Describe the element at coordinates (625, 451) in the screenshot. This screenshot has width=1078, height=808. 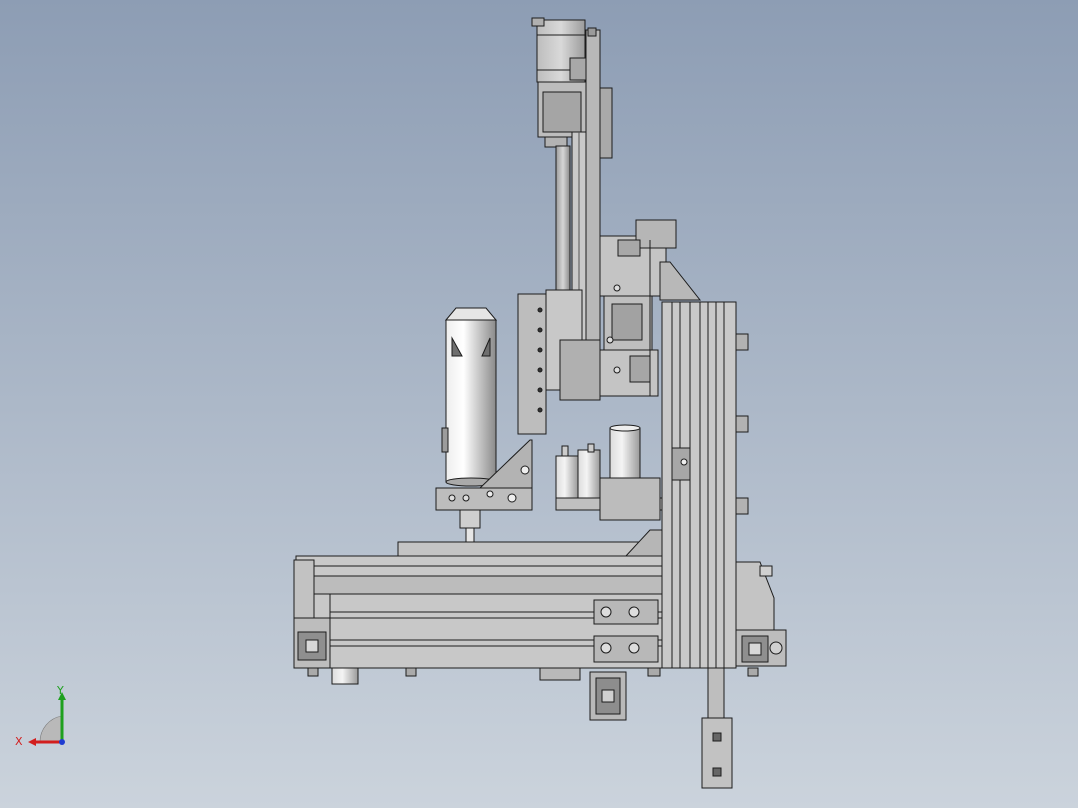
I see `cylindrical-motor` at that location.